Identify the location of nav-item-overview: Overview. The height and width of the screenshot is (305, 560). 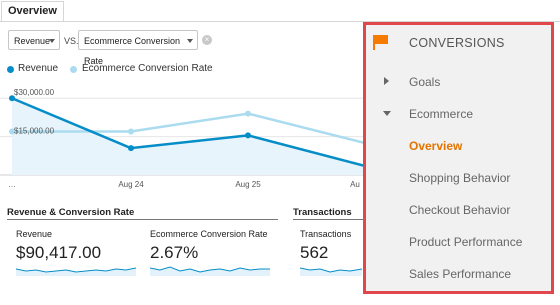
(435, 146).